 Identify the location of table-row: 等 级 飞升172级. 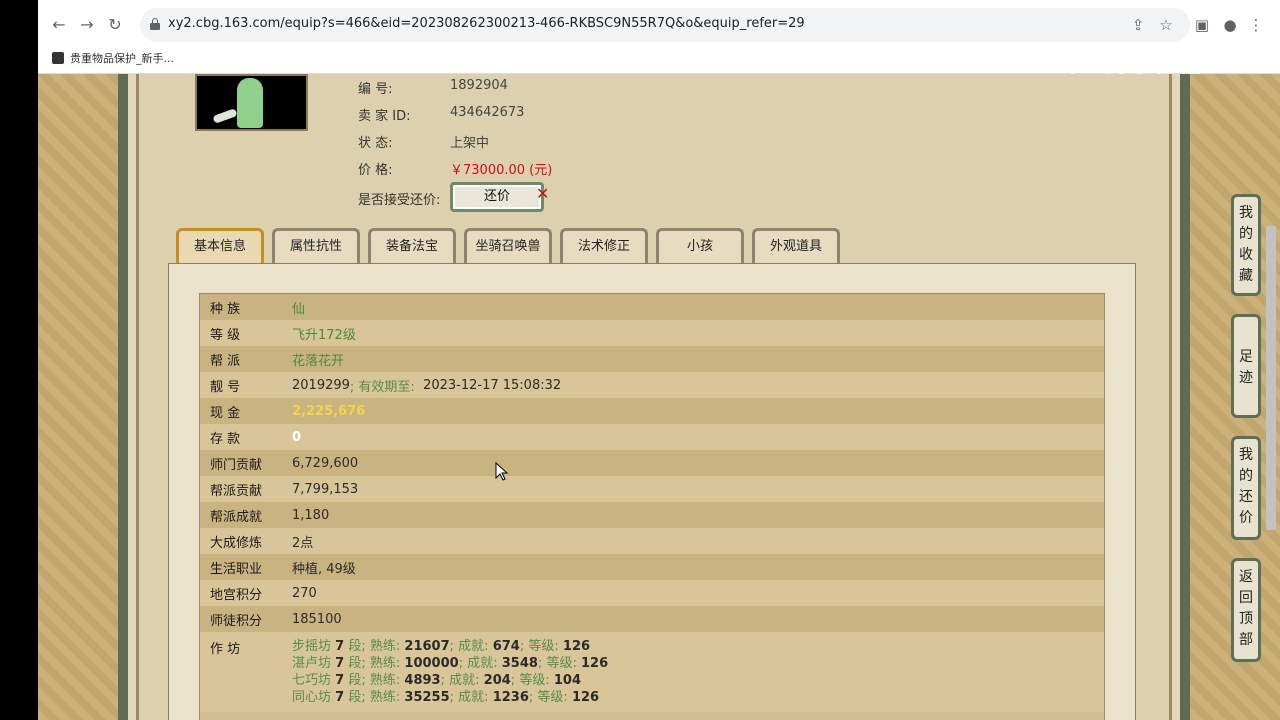
(652, 333).